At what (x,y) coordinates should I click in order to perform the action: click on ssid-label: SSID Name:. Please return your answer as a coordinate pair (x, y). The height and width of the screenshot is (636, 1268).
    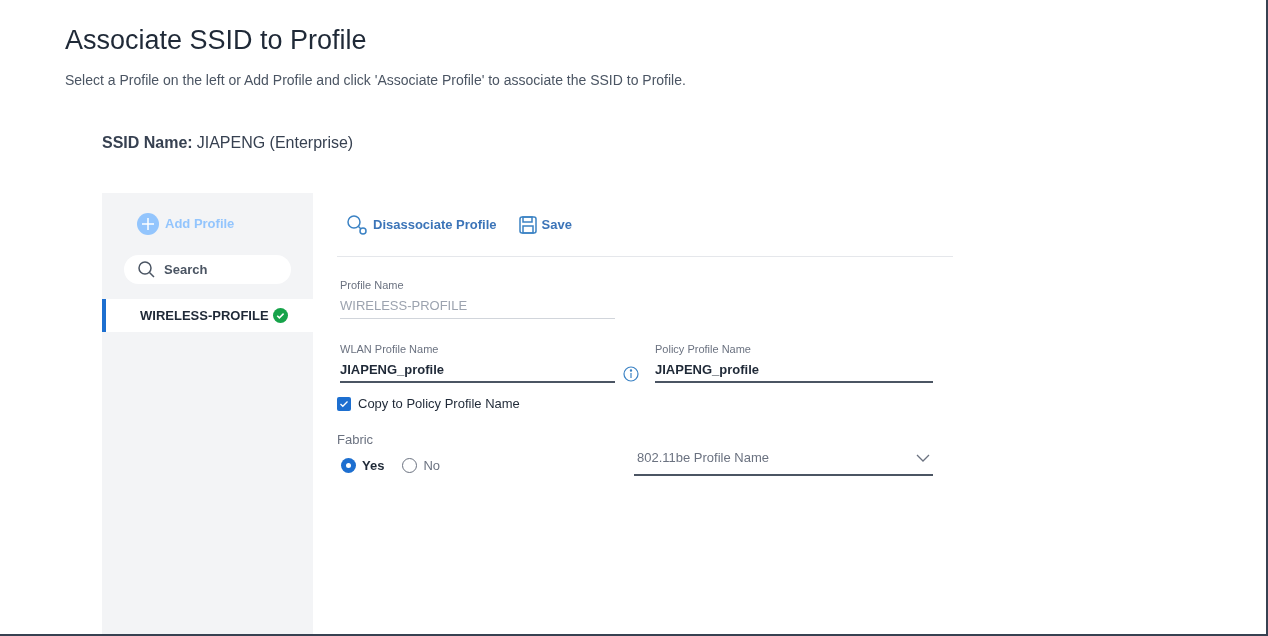
    Looking at the image, I should click on (147, 143).